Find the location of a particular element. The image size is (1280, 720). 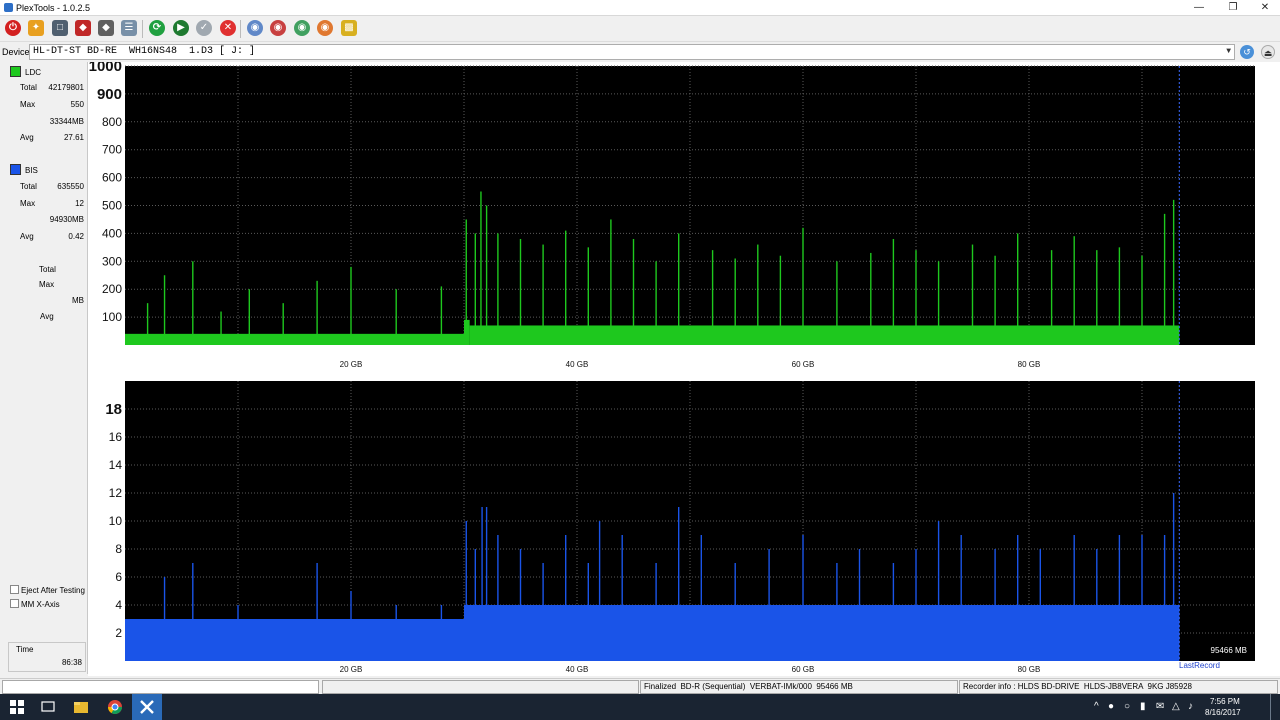

windows-start-icon is located at coordinates (17, 707).